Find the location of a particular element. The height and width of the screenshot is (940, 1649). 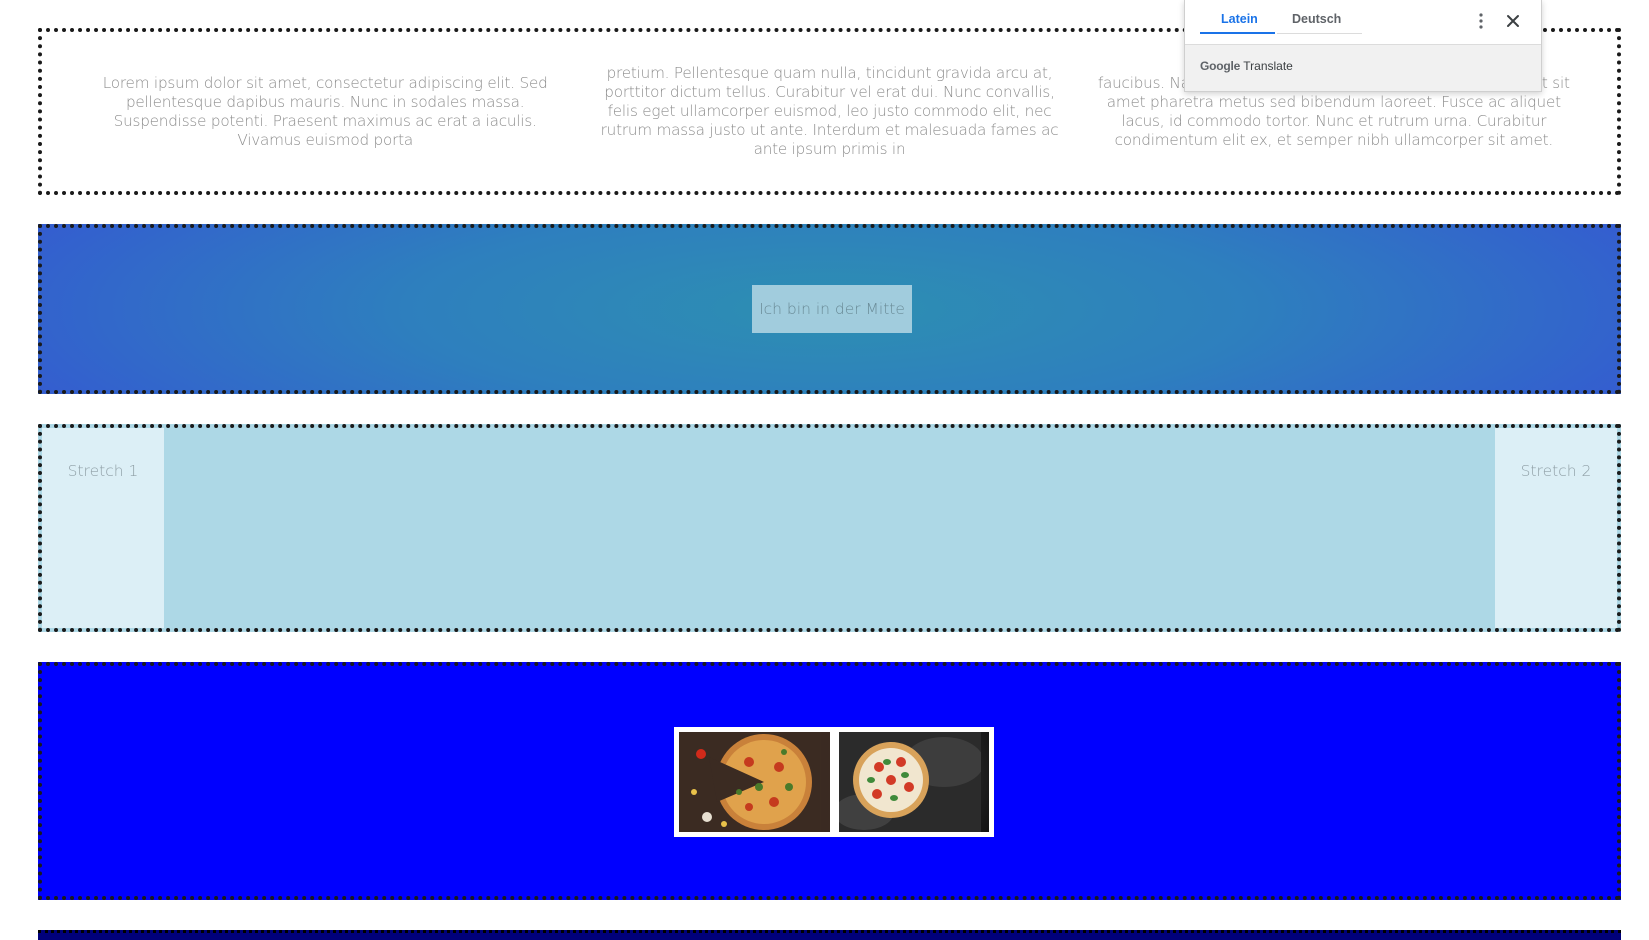

translate-popup-header: Latein Deutsch is located at coordinates (1363, 22).